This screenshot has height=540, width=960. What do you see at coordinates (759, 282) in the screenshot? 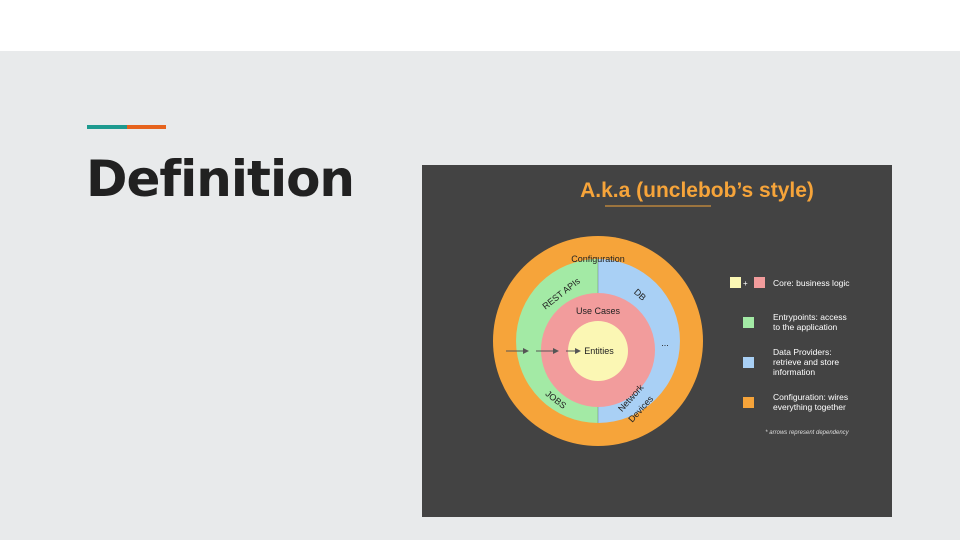
I see `legend-swatch-use-cases` at bounding box center [759, 282].